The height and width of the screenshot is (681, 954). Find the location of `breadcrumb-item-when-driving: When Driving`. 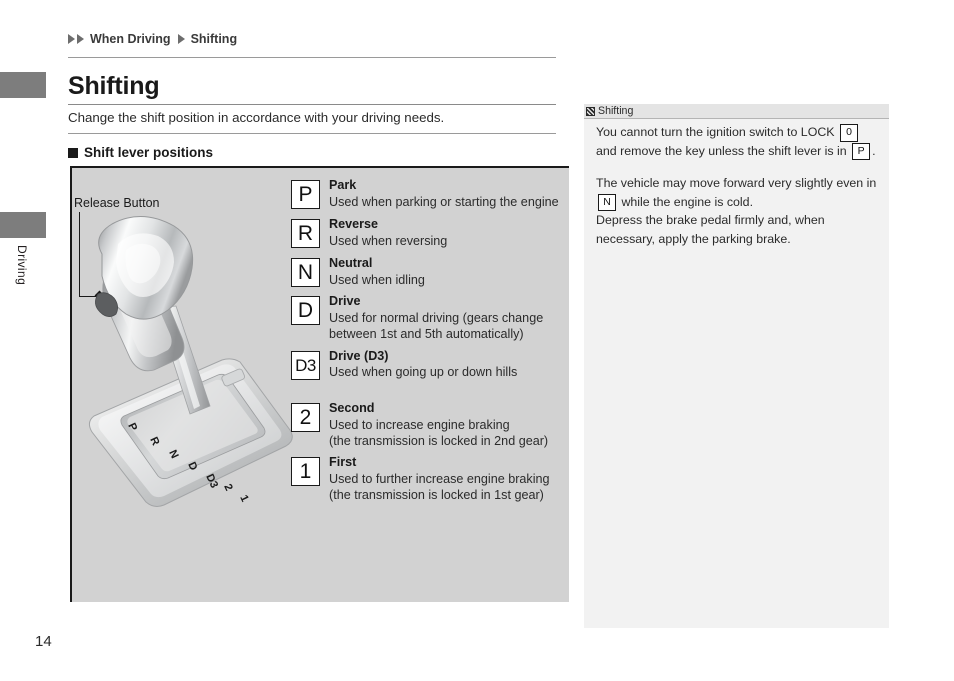

breadcrumb-item-when-driving: When Driving is located at coordinates (130, 39).